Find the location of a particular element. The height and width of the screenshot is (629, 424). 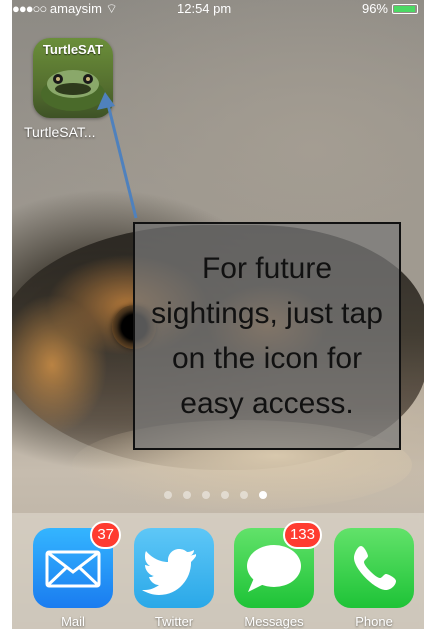

twitter-app-icon is located at coordinates (174, 568).